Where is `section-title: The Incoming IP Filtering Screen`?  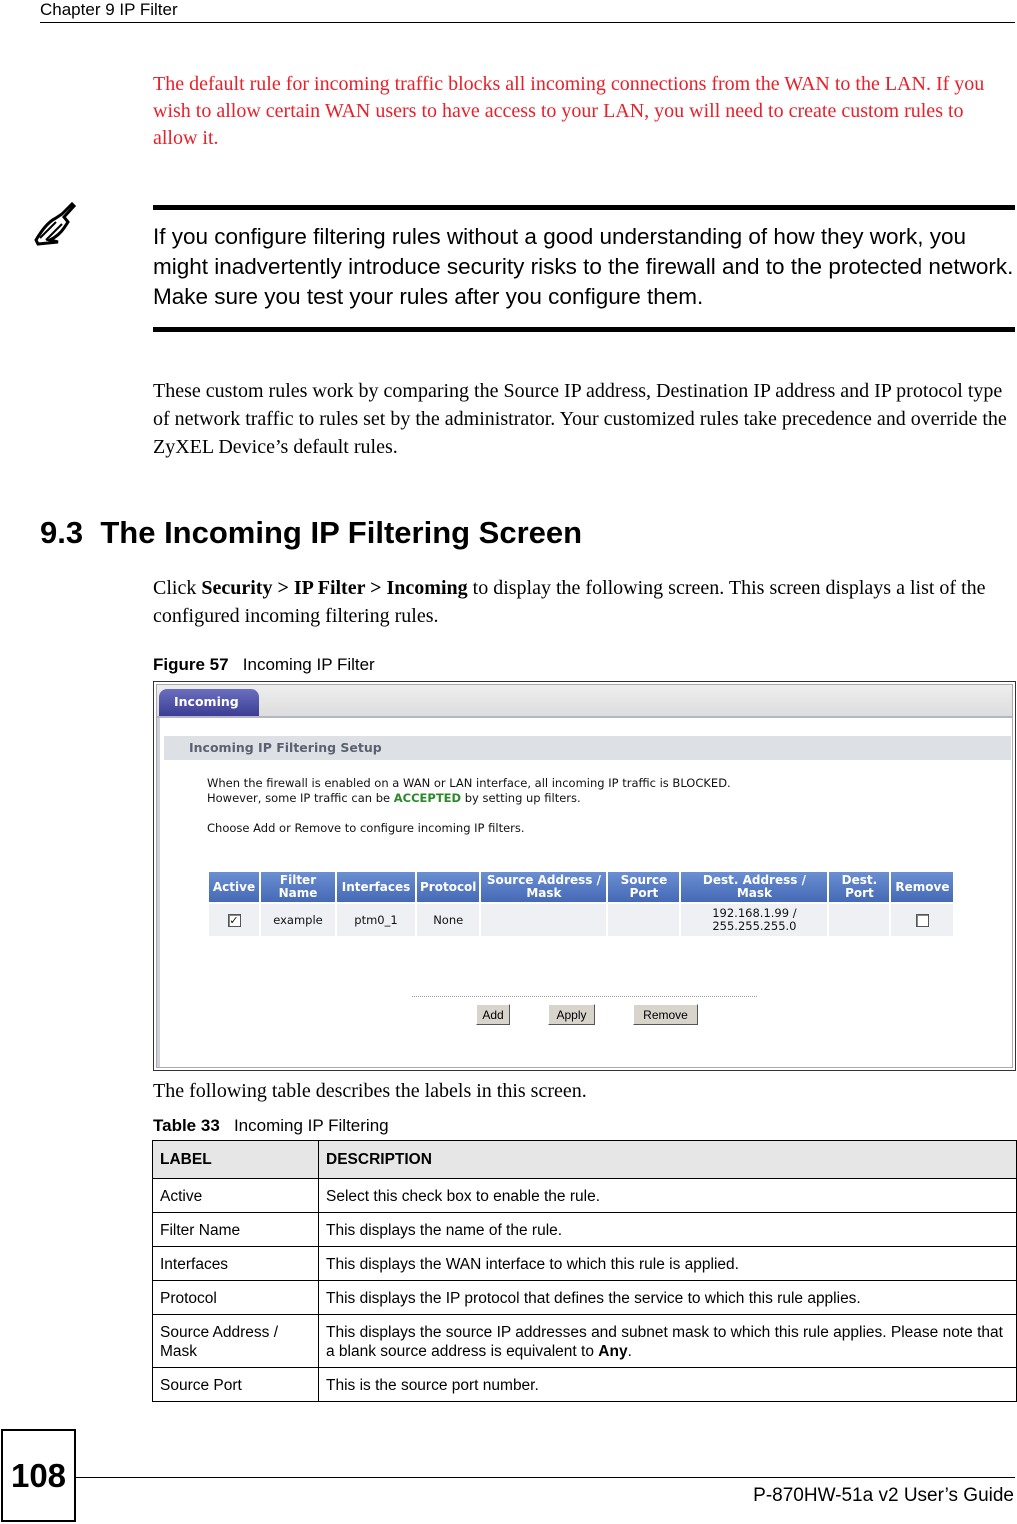 section-title: The Incoming IP Filtering Screen is located at coordinates (341, 532).